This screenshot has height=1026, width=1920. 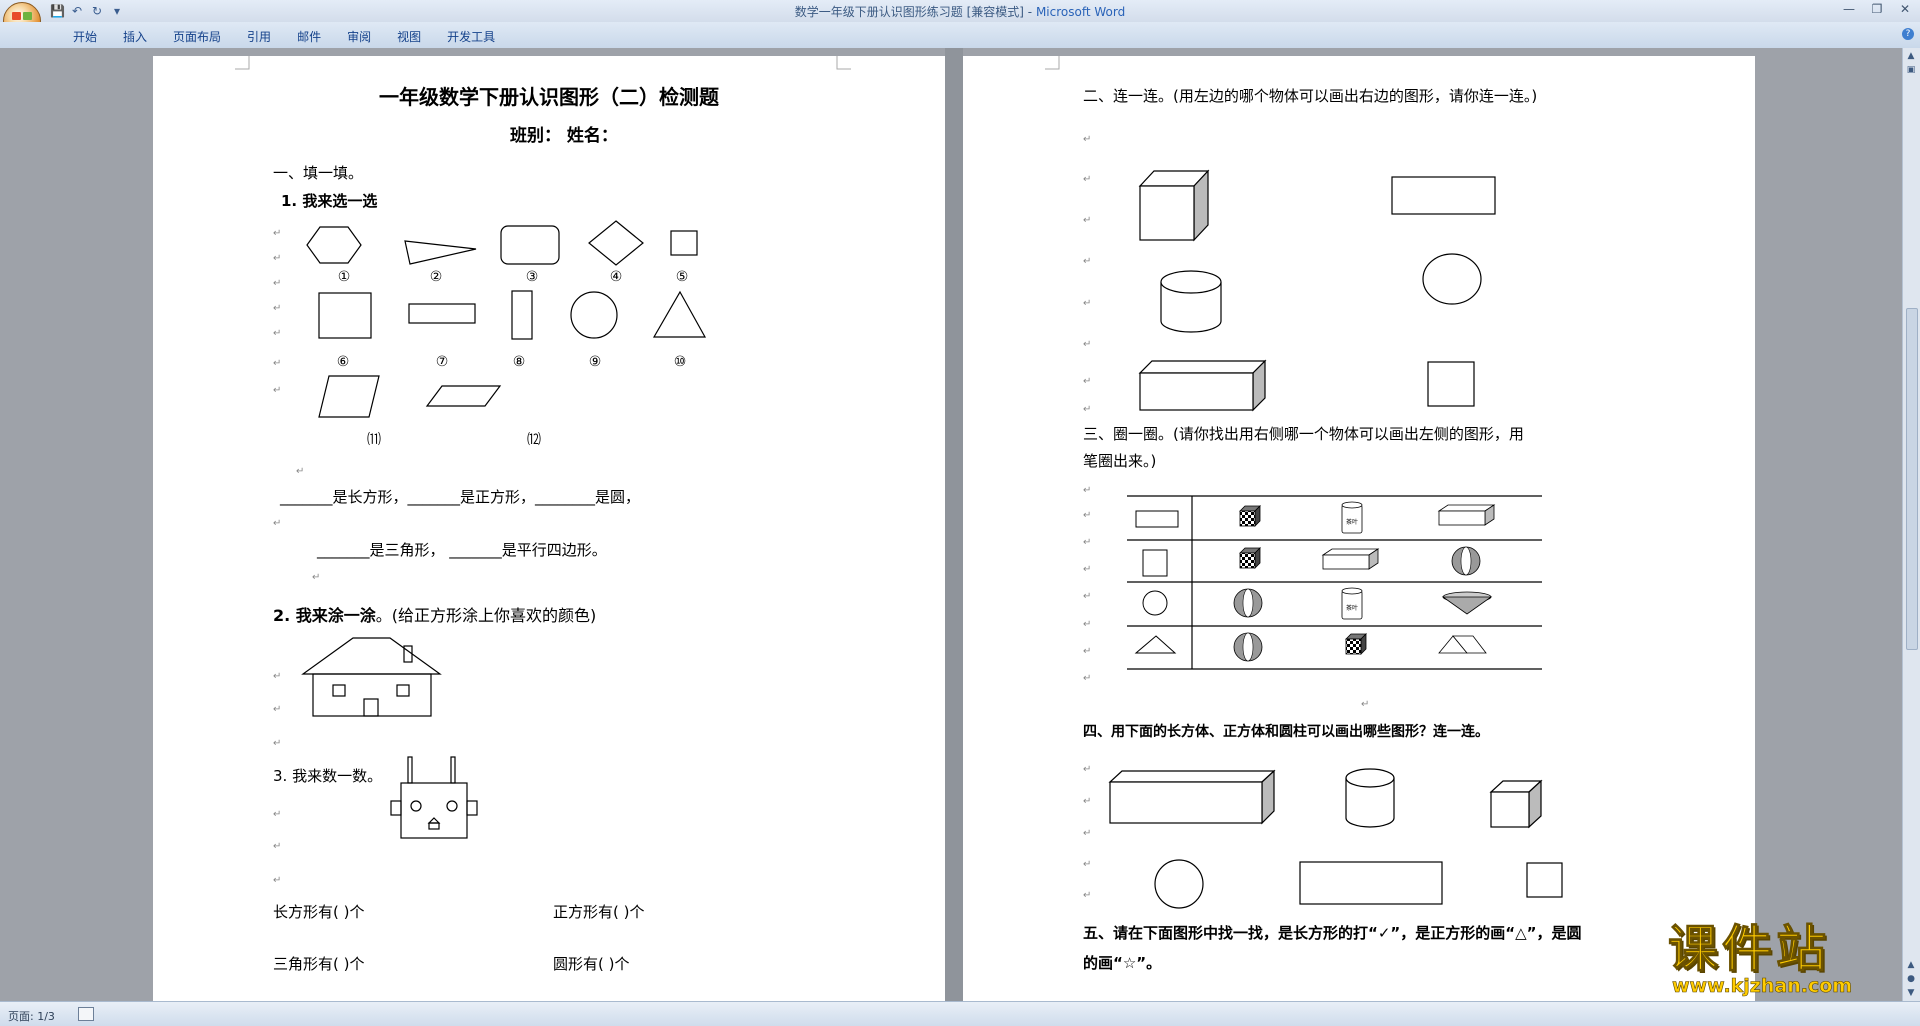 What do you see at coordinates (519, 362) in the screenshot?
I see `shape-label: ⑧` at bounding box center [519, 362].